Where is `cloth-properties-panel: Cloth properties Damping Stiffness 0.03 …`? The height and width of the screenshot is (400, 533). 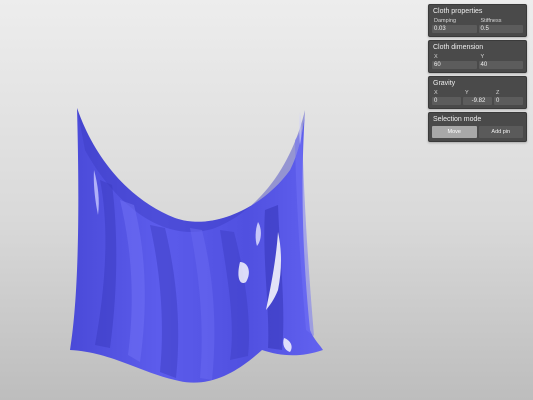
cloth-properties-panel: Cloth properties Damping Stiffness 0.03 … is located at coordinates (477, 20).